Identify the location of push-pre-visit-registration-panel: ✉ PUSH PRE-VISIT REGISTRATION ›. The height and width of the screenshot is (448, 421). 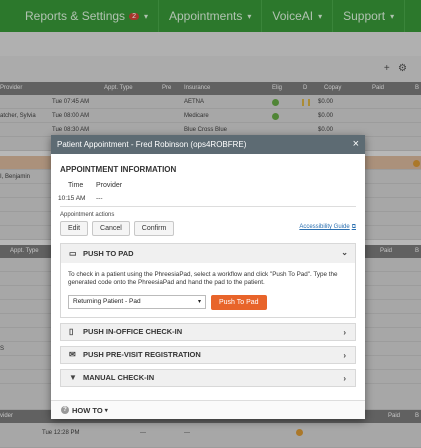
(208, 354).